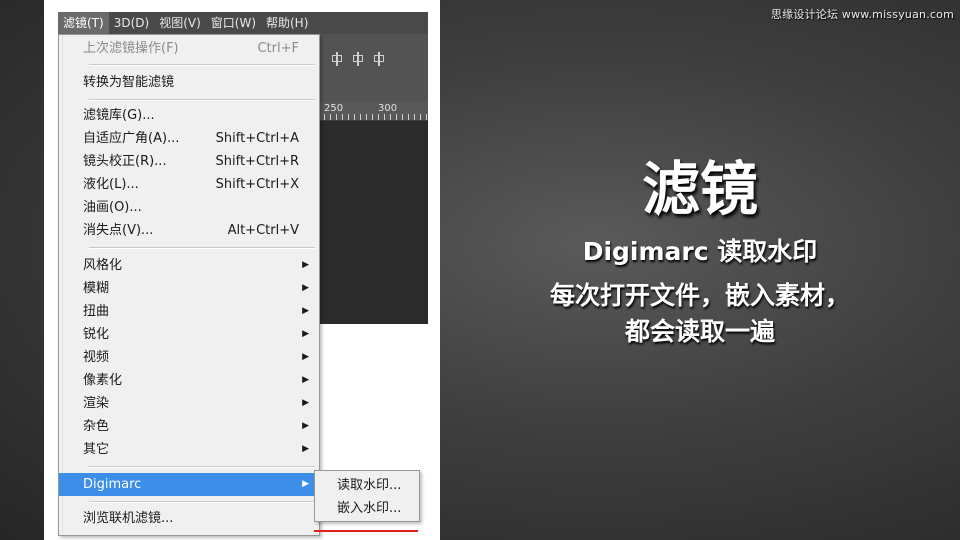 This screenshot has width=960, height=540. Describe the element at coordinates (373, 111) in the screenshot. I see `horizontal-ruler: 250 300` at that location.